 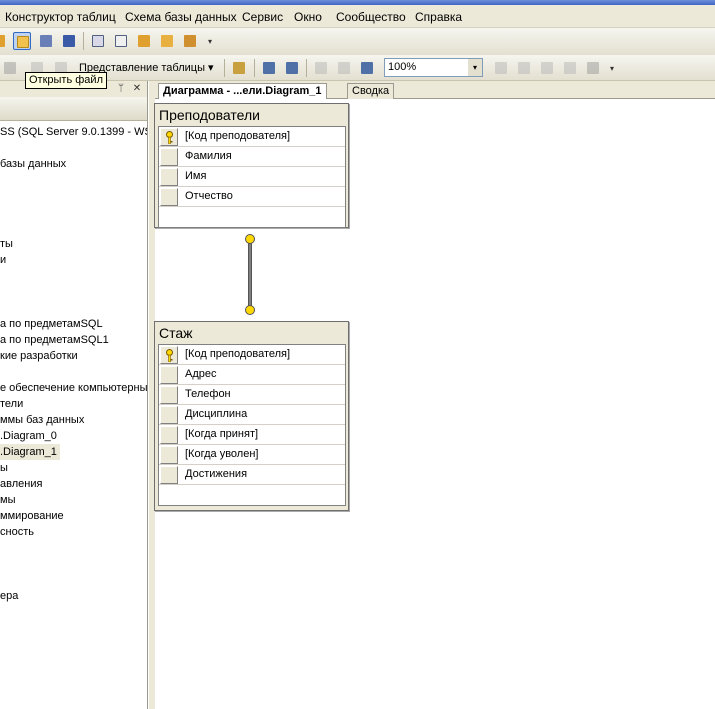 I want to click on column-name: Отчество, so click(x=209, y=196).